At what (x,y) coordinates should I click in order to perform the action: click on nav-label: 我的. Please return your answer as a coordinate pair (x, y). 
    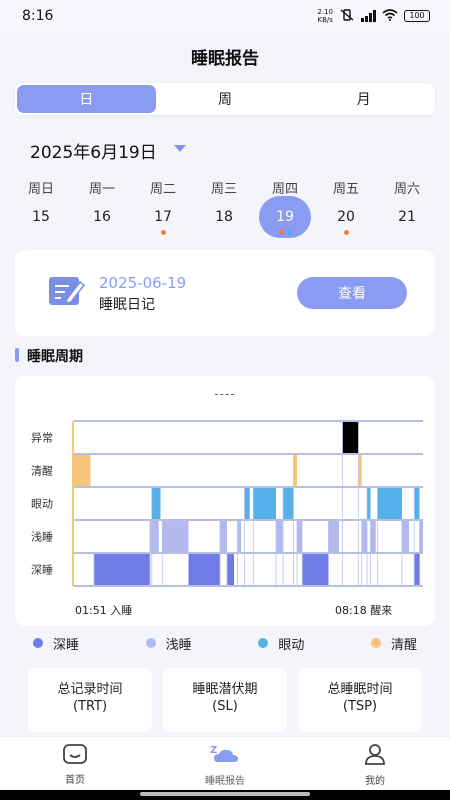
    Looking at the image, I should click on (375, 781).